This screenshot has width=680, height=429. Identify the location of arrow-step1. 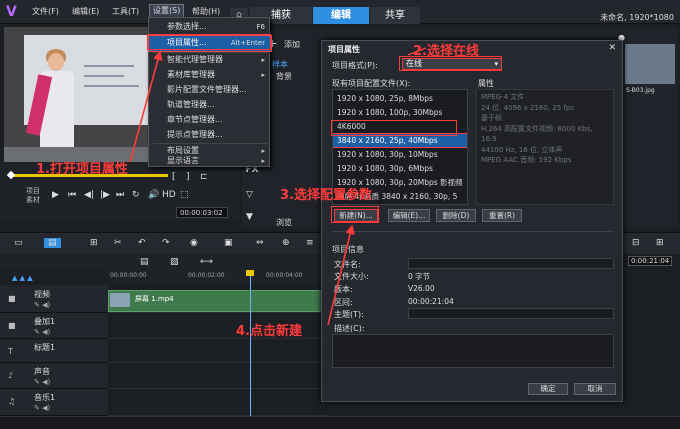
(146, 106).